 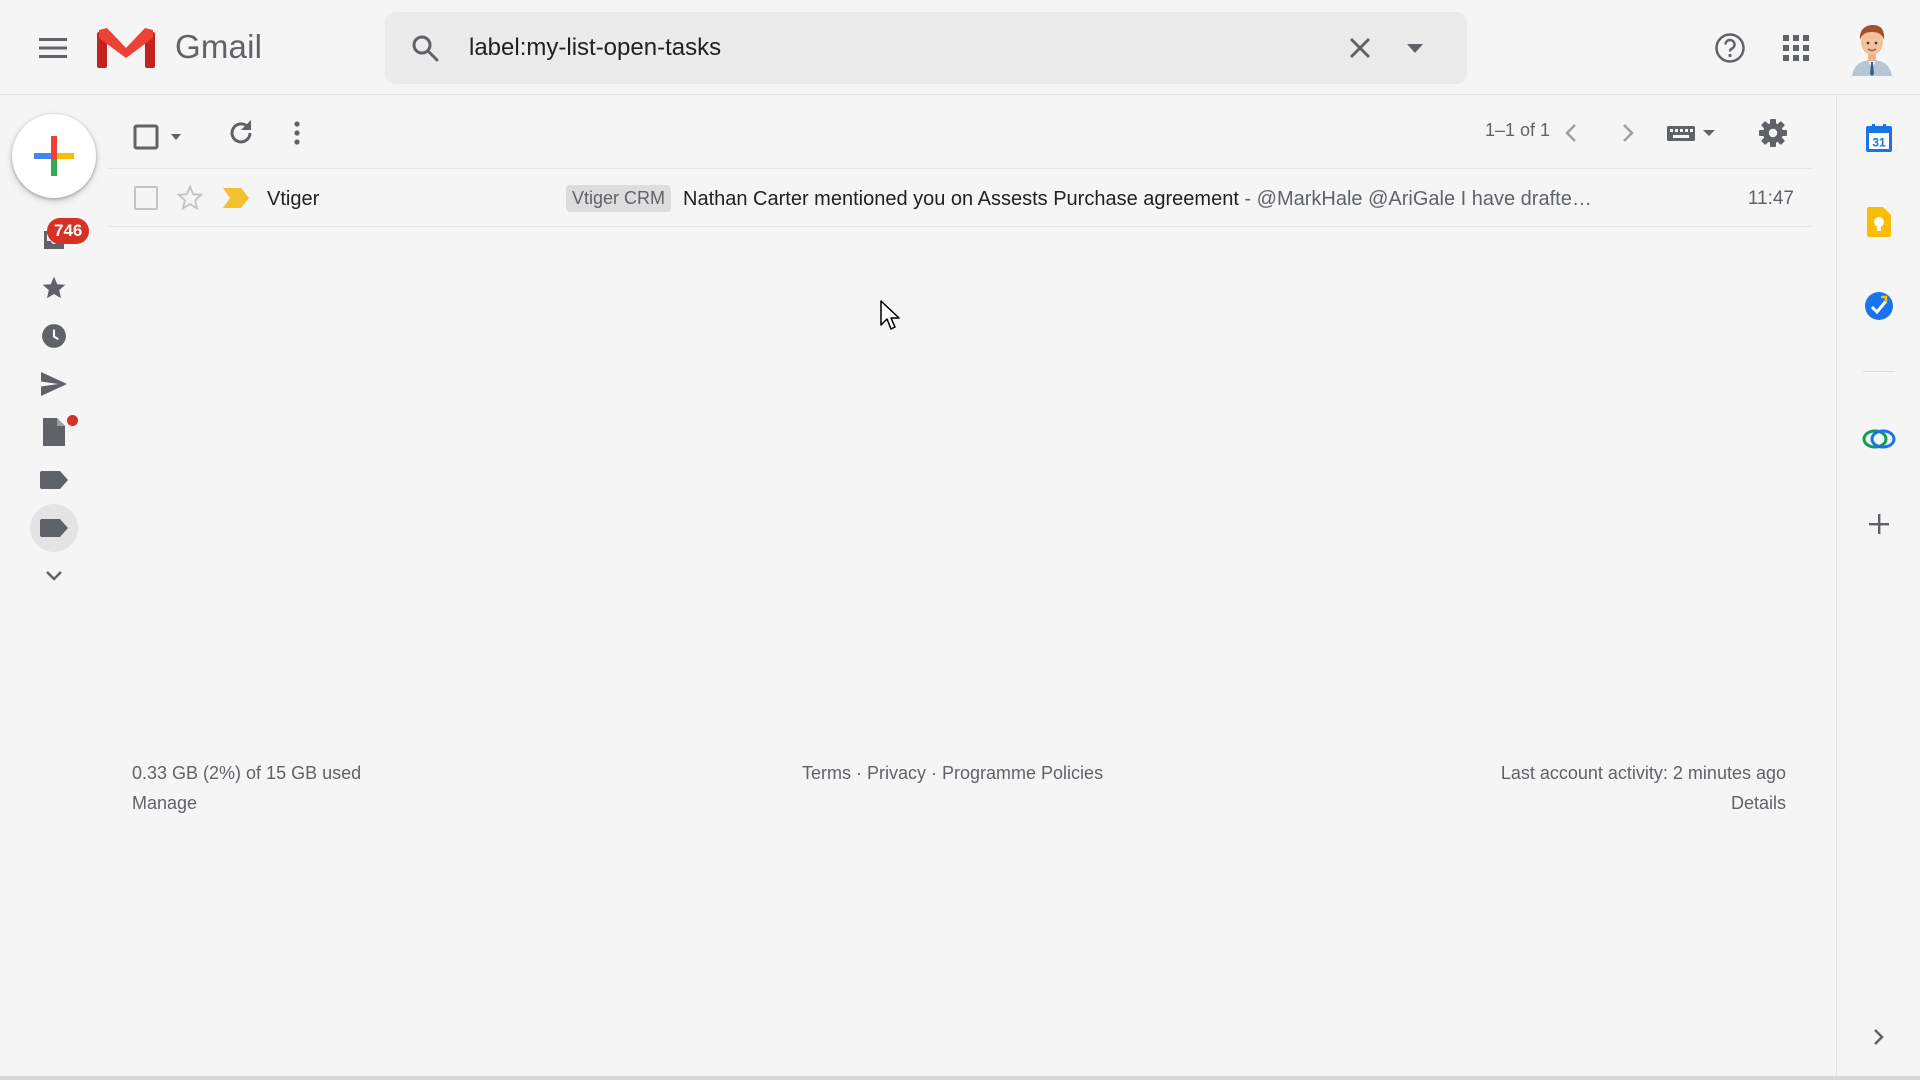 I want to click on hide-side-panel-button, so click(x=1879, y=1037).